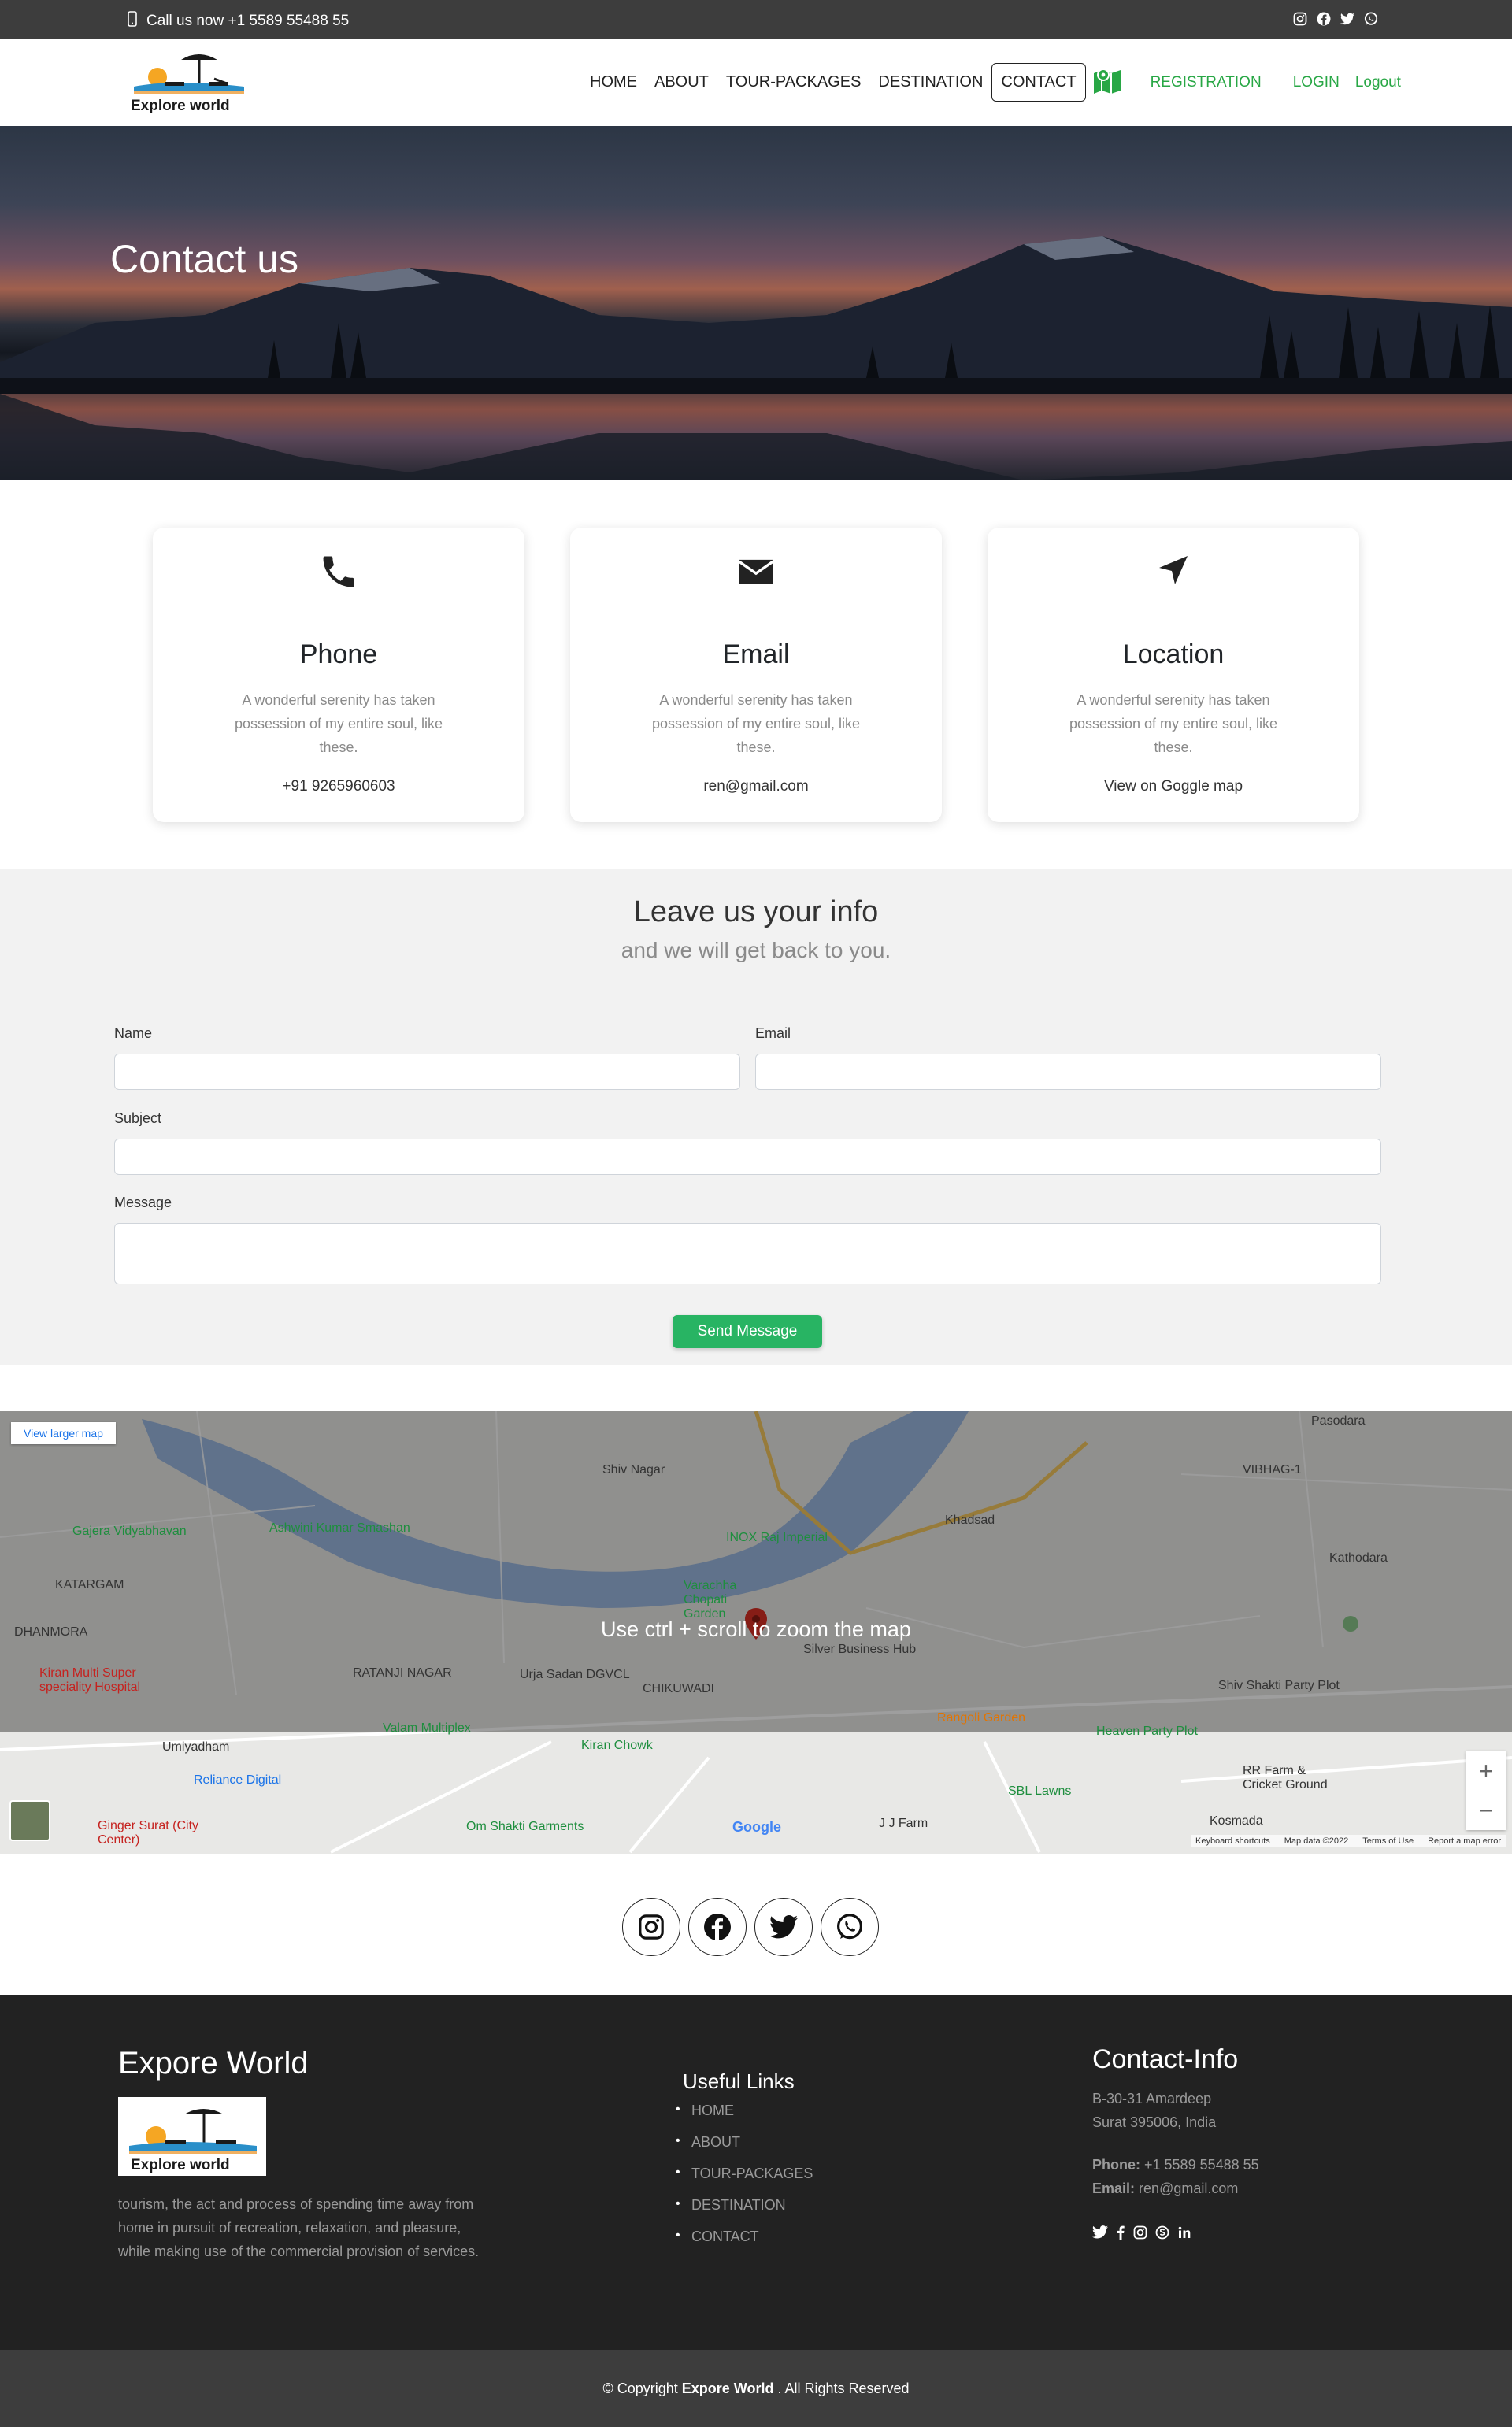 The height and width of the screenshot is (2427, 1512). Describe the element at coordinates (744, 2213) in the screenshot. I see `footer-link-destination: DESTINATION` at that location.